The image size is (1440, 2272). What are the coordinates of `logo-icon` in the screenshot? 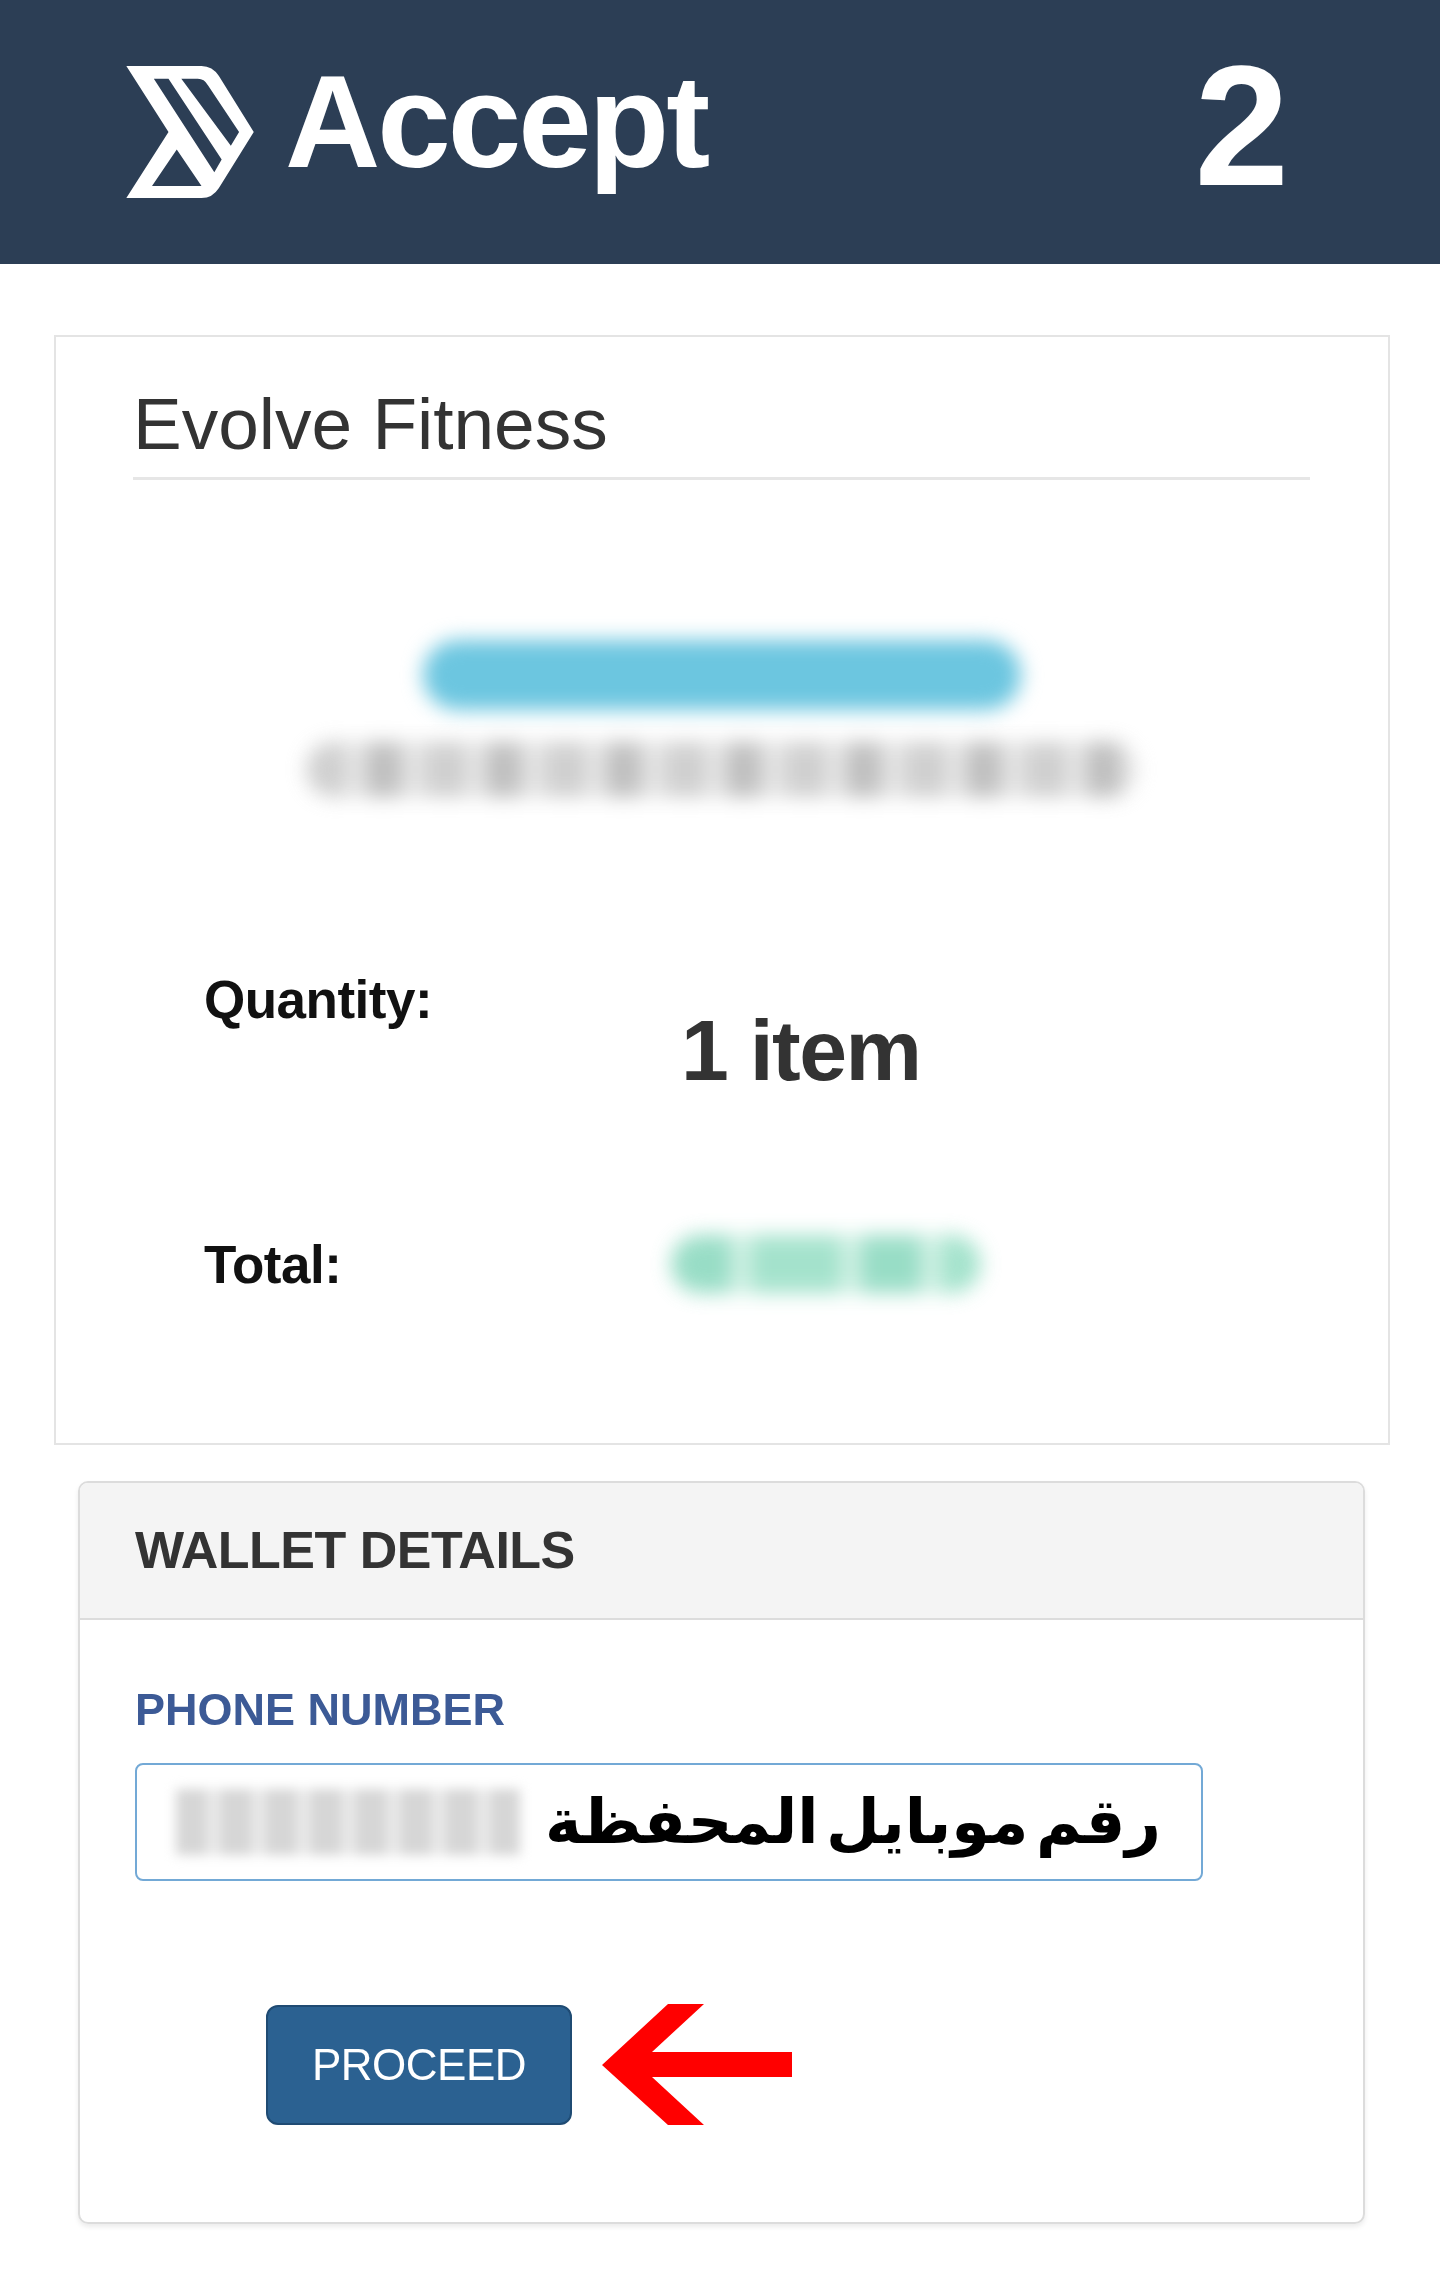 It's located at (190, 132).